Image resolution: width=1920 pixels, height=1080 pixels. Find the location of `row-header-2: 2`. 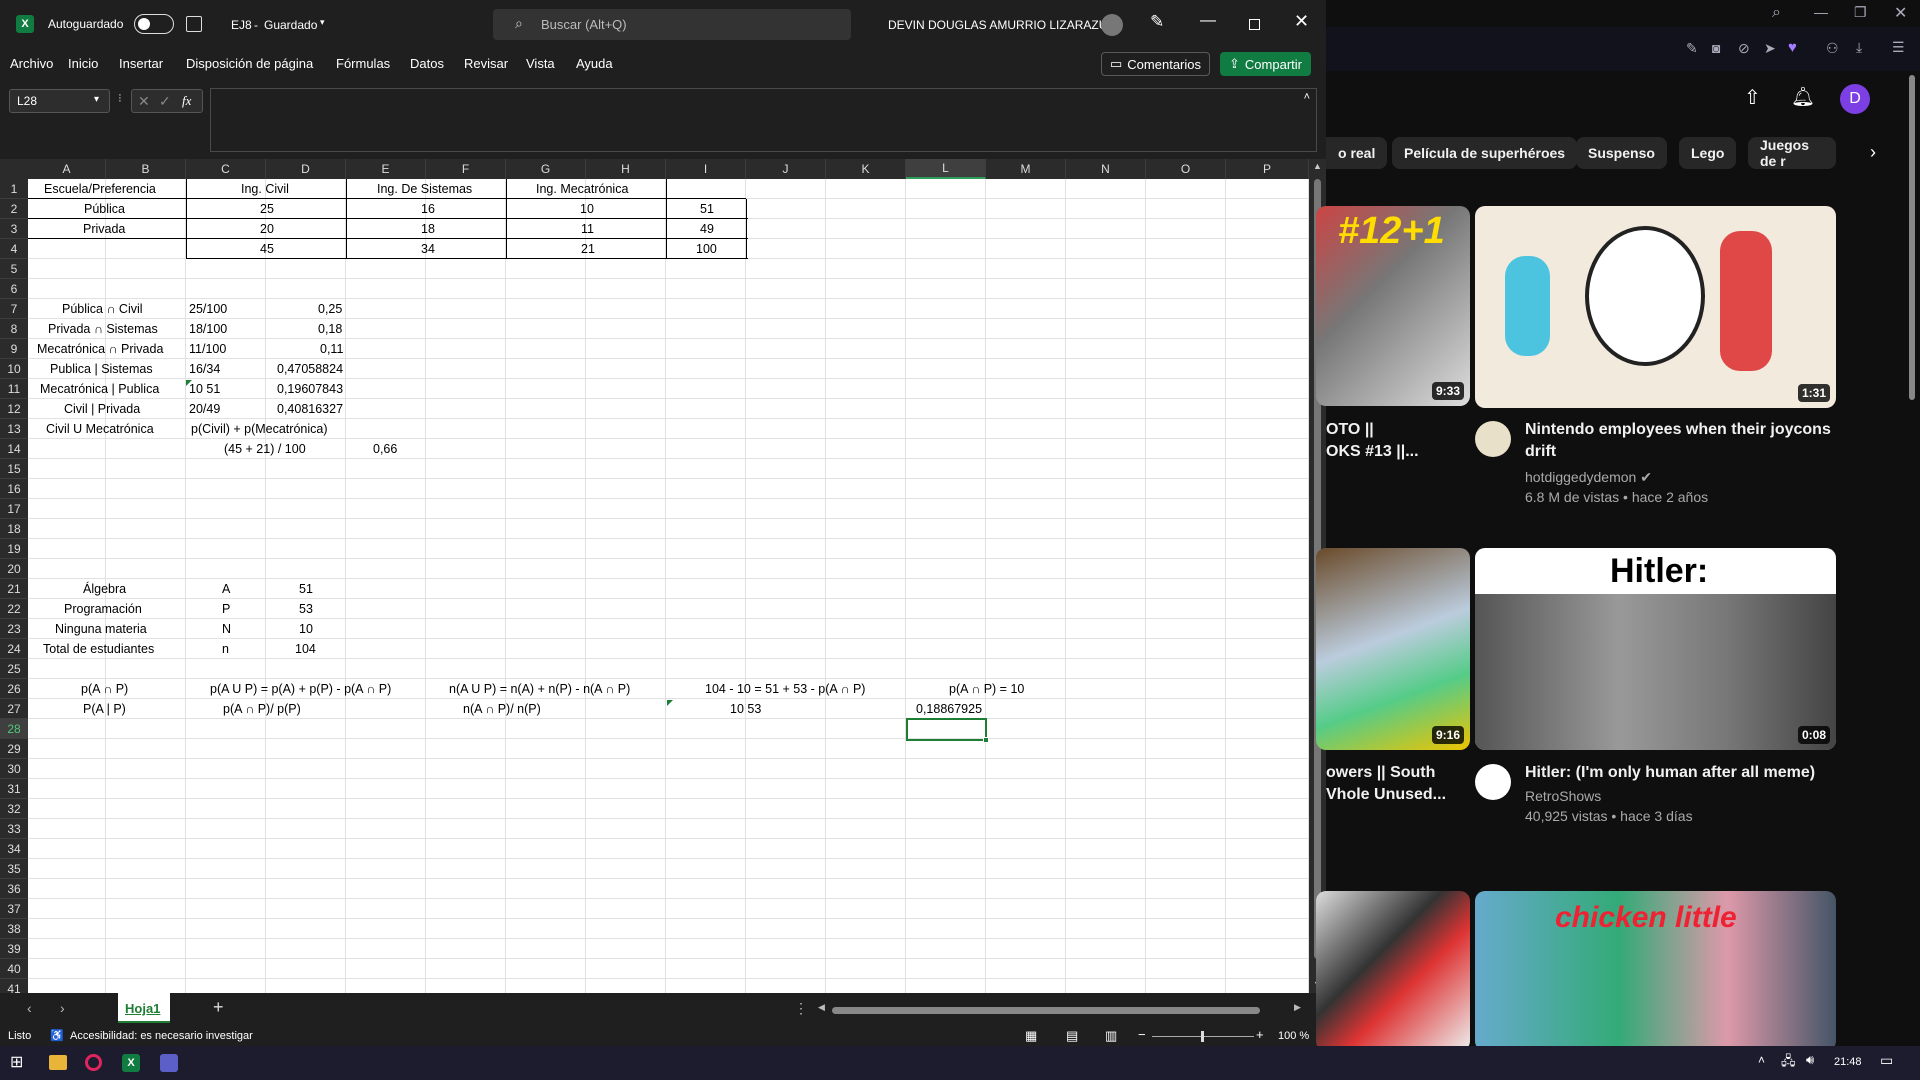

row-header-2: 2 is located at coordinates (14, 209).